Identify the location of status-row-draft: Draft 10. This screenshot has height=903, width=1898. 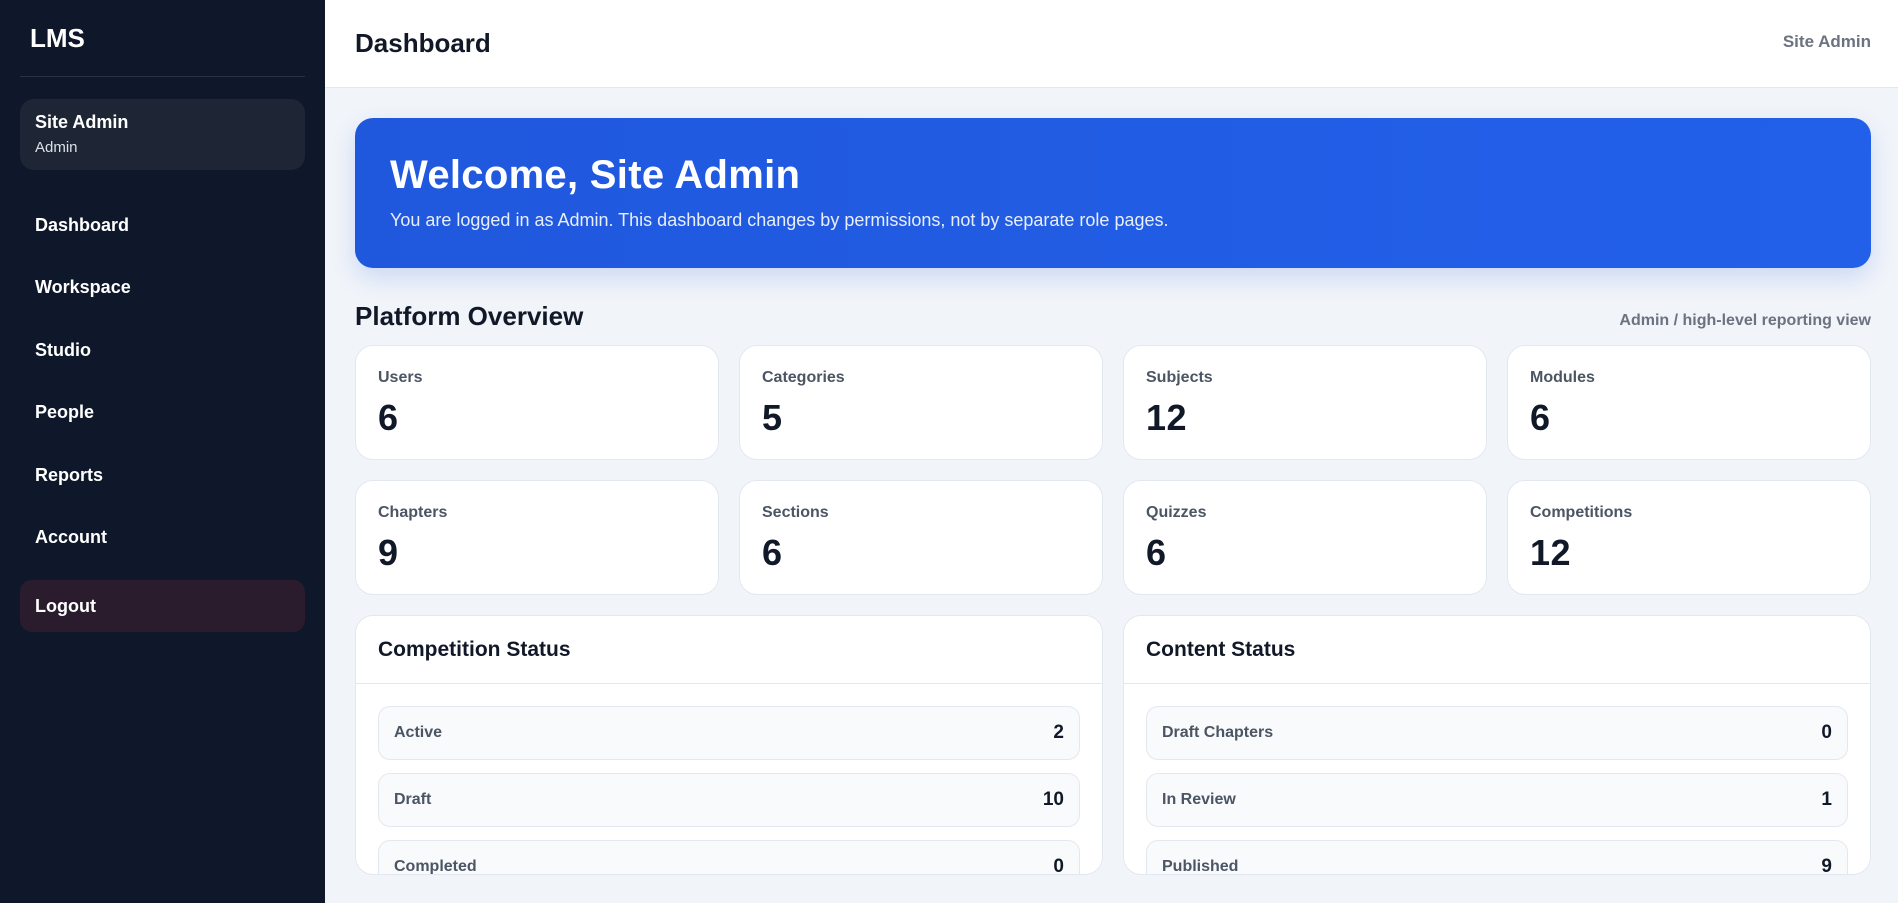
(729, 800).